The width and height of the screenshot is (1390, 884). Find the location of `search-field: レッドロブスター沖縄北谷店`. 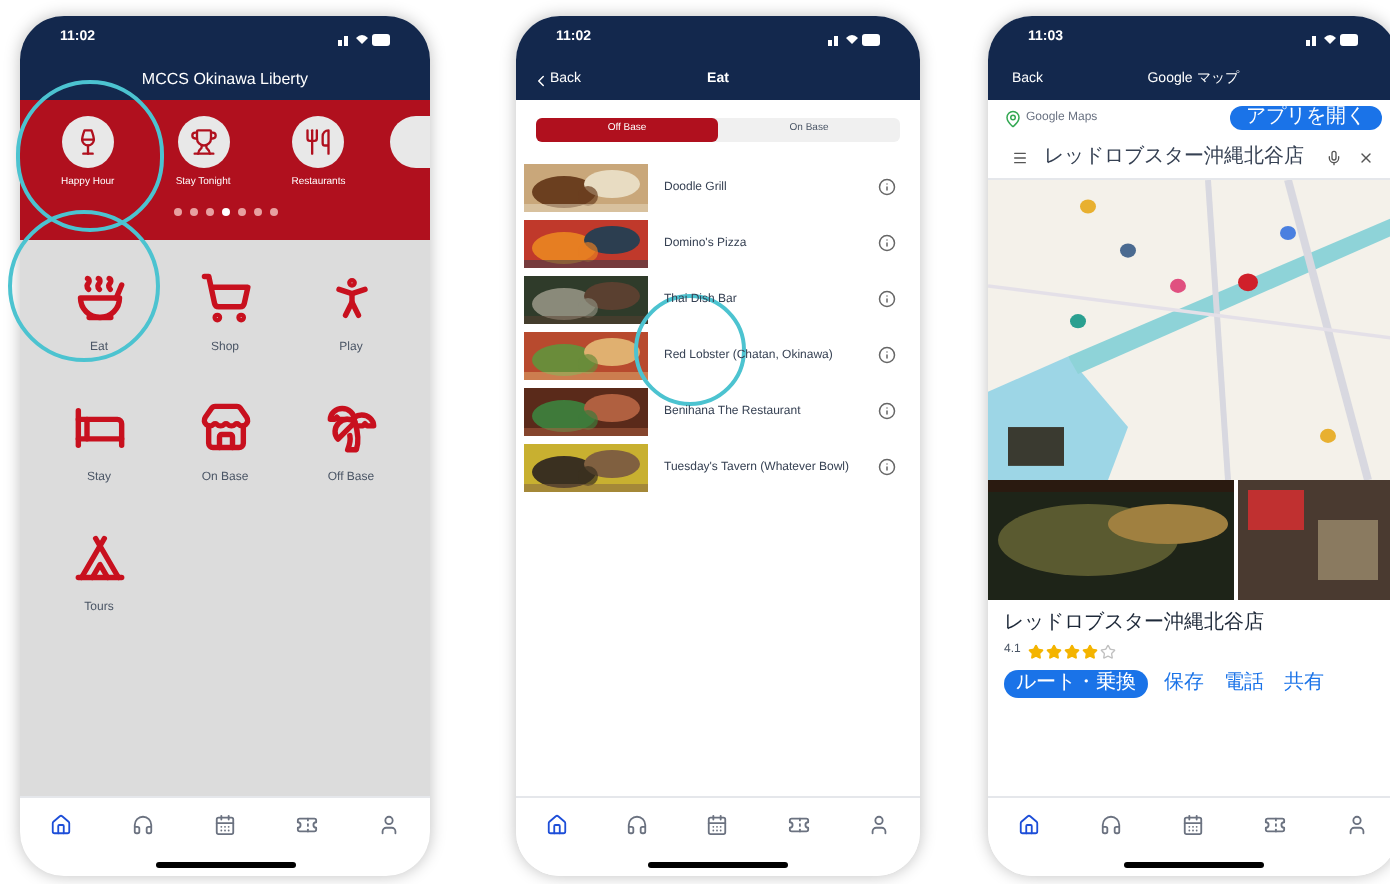

search-field: レッドロブスター沖縄北谷店 is located at coordinates (1177, 157).